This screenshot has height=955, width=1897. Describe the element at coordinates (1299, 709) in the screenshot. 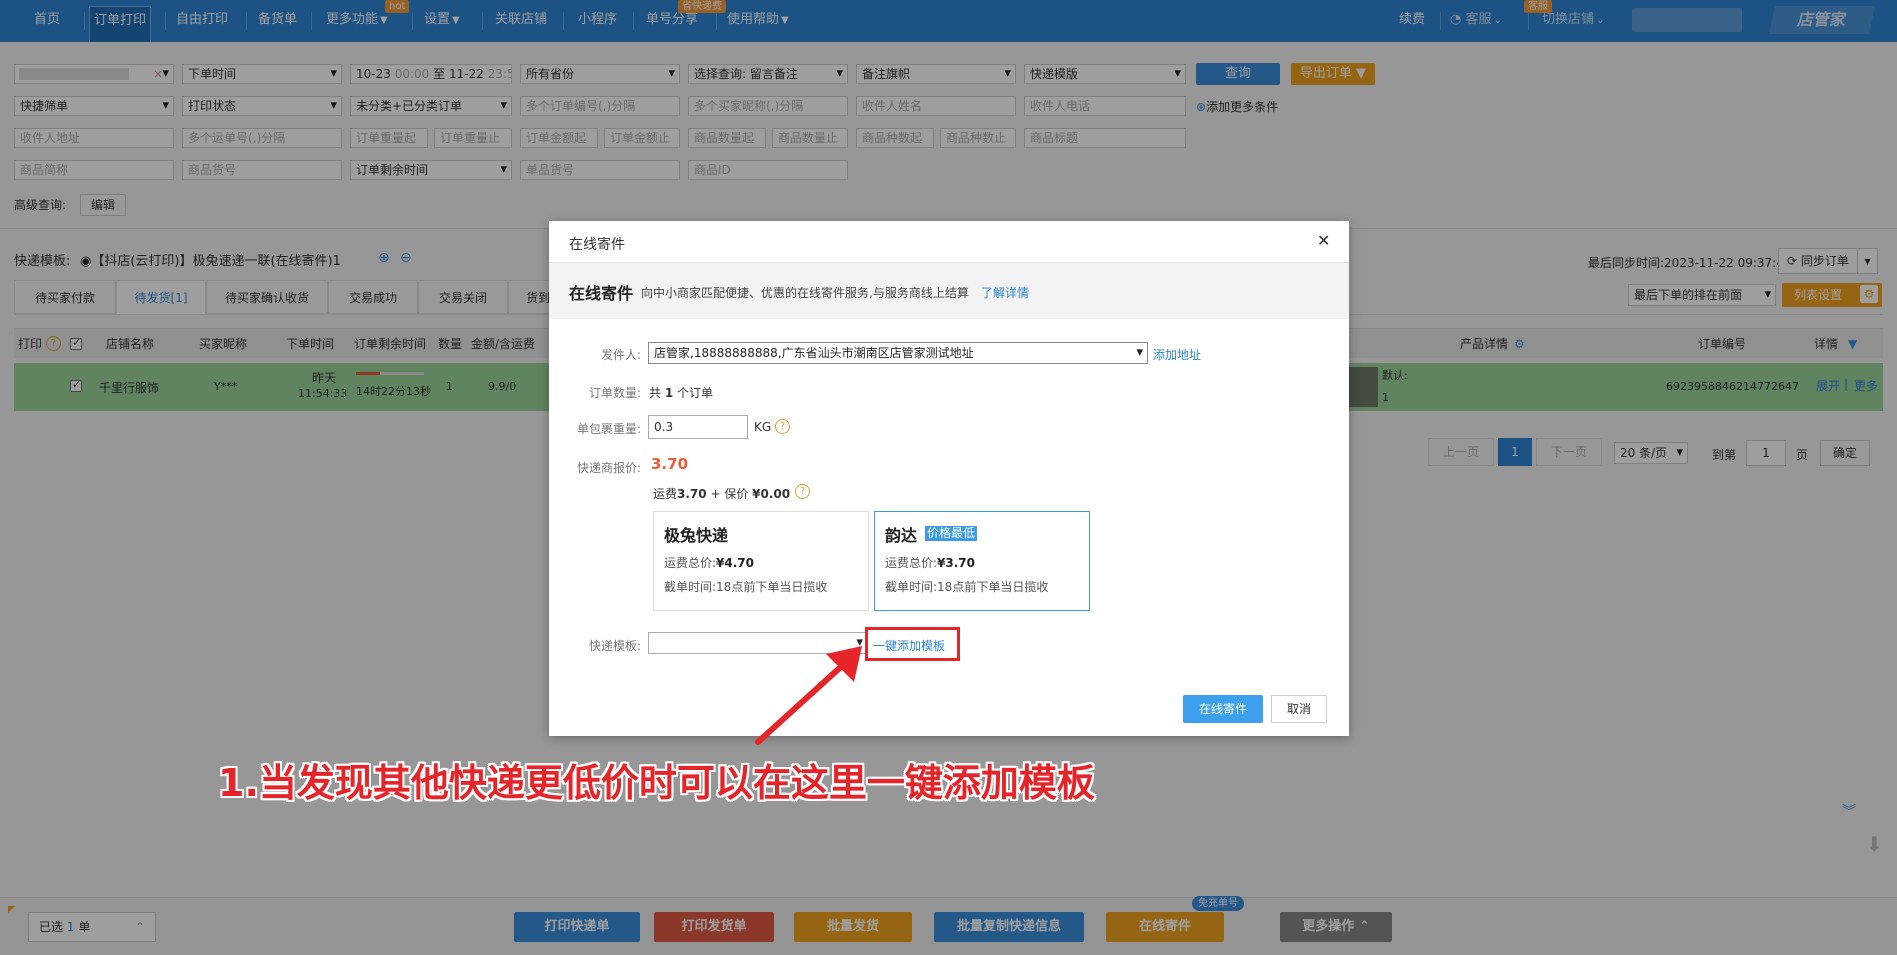

I see `cancel-button: 取消` at that location.